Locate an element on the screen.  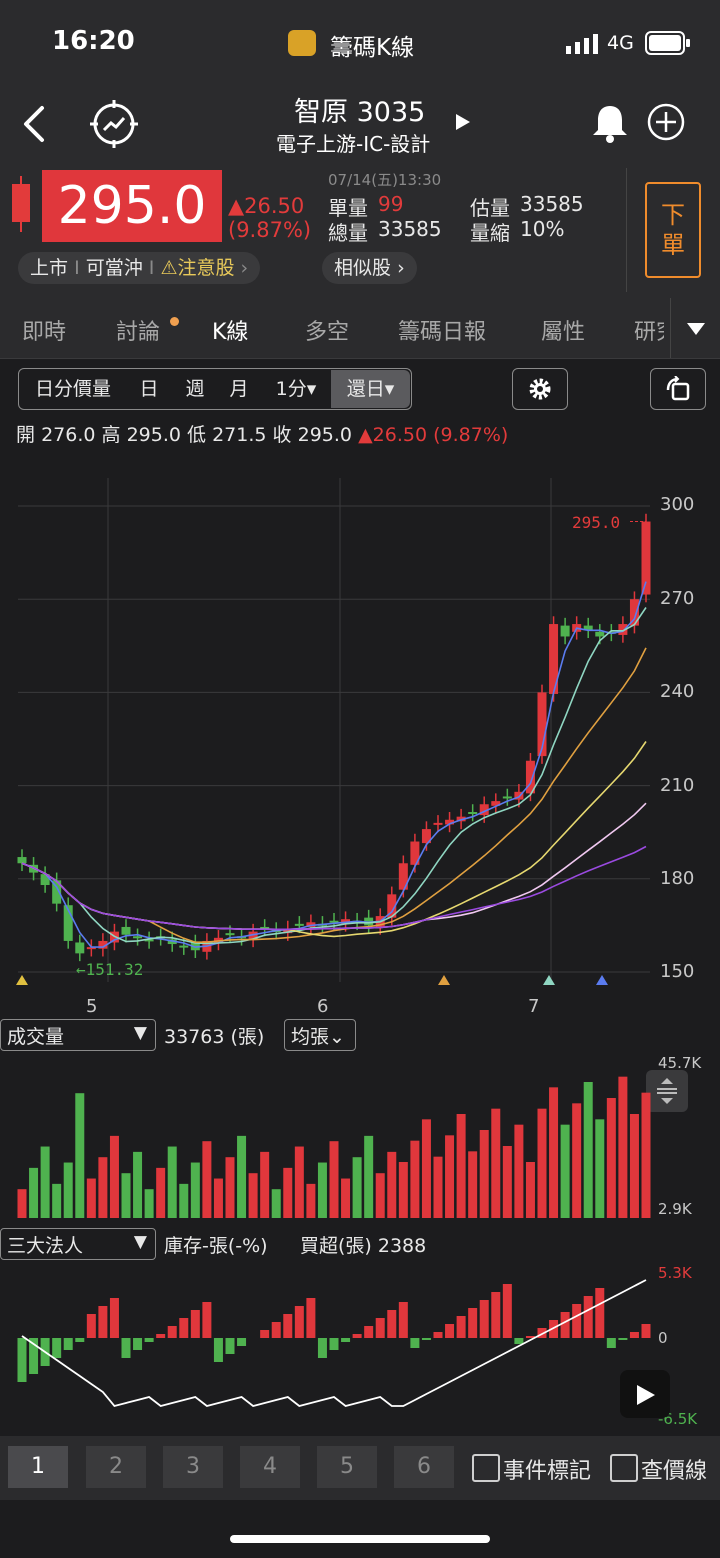
tab-bar: 即時 討論 K線 多空 籌碼日報 屬性 研究 is located at coordinates (360, 328).